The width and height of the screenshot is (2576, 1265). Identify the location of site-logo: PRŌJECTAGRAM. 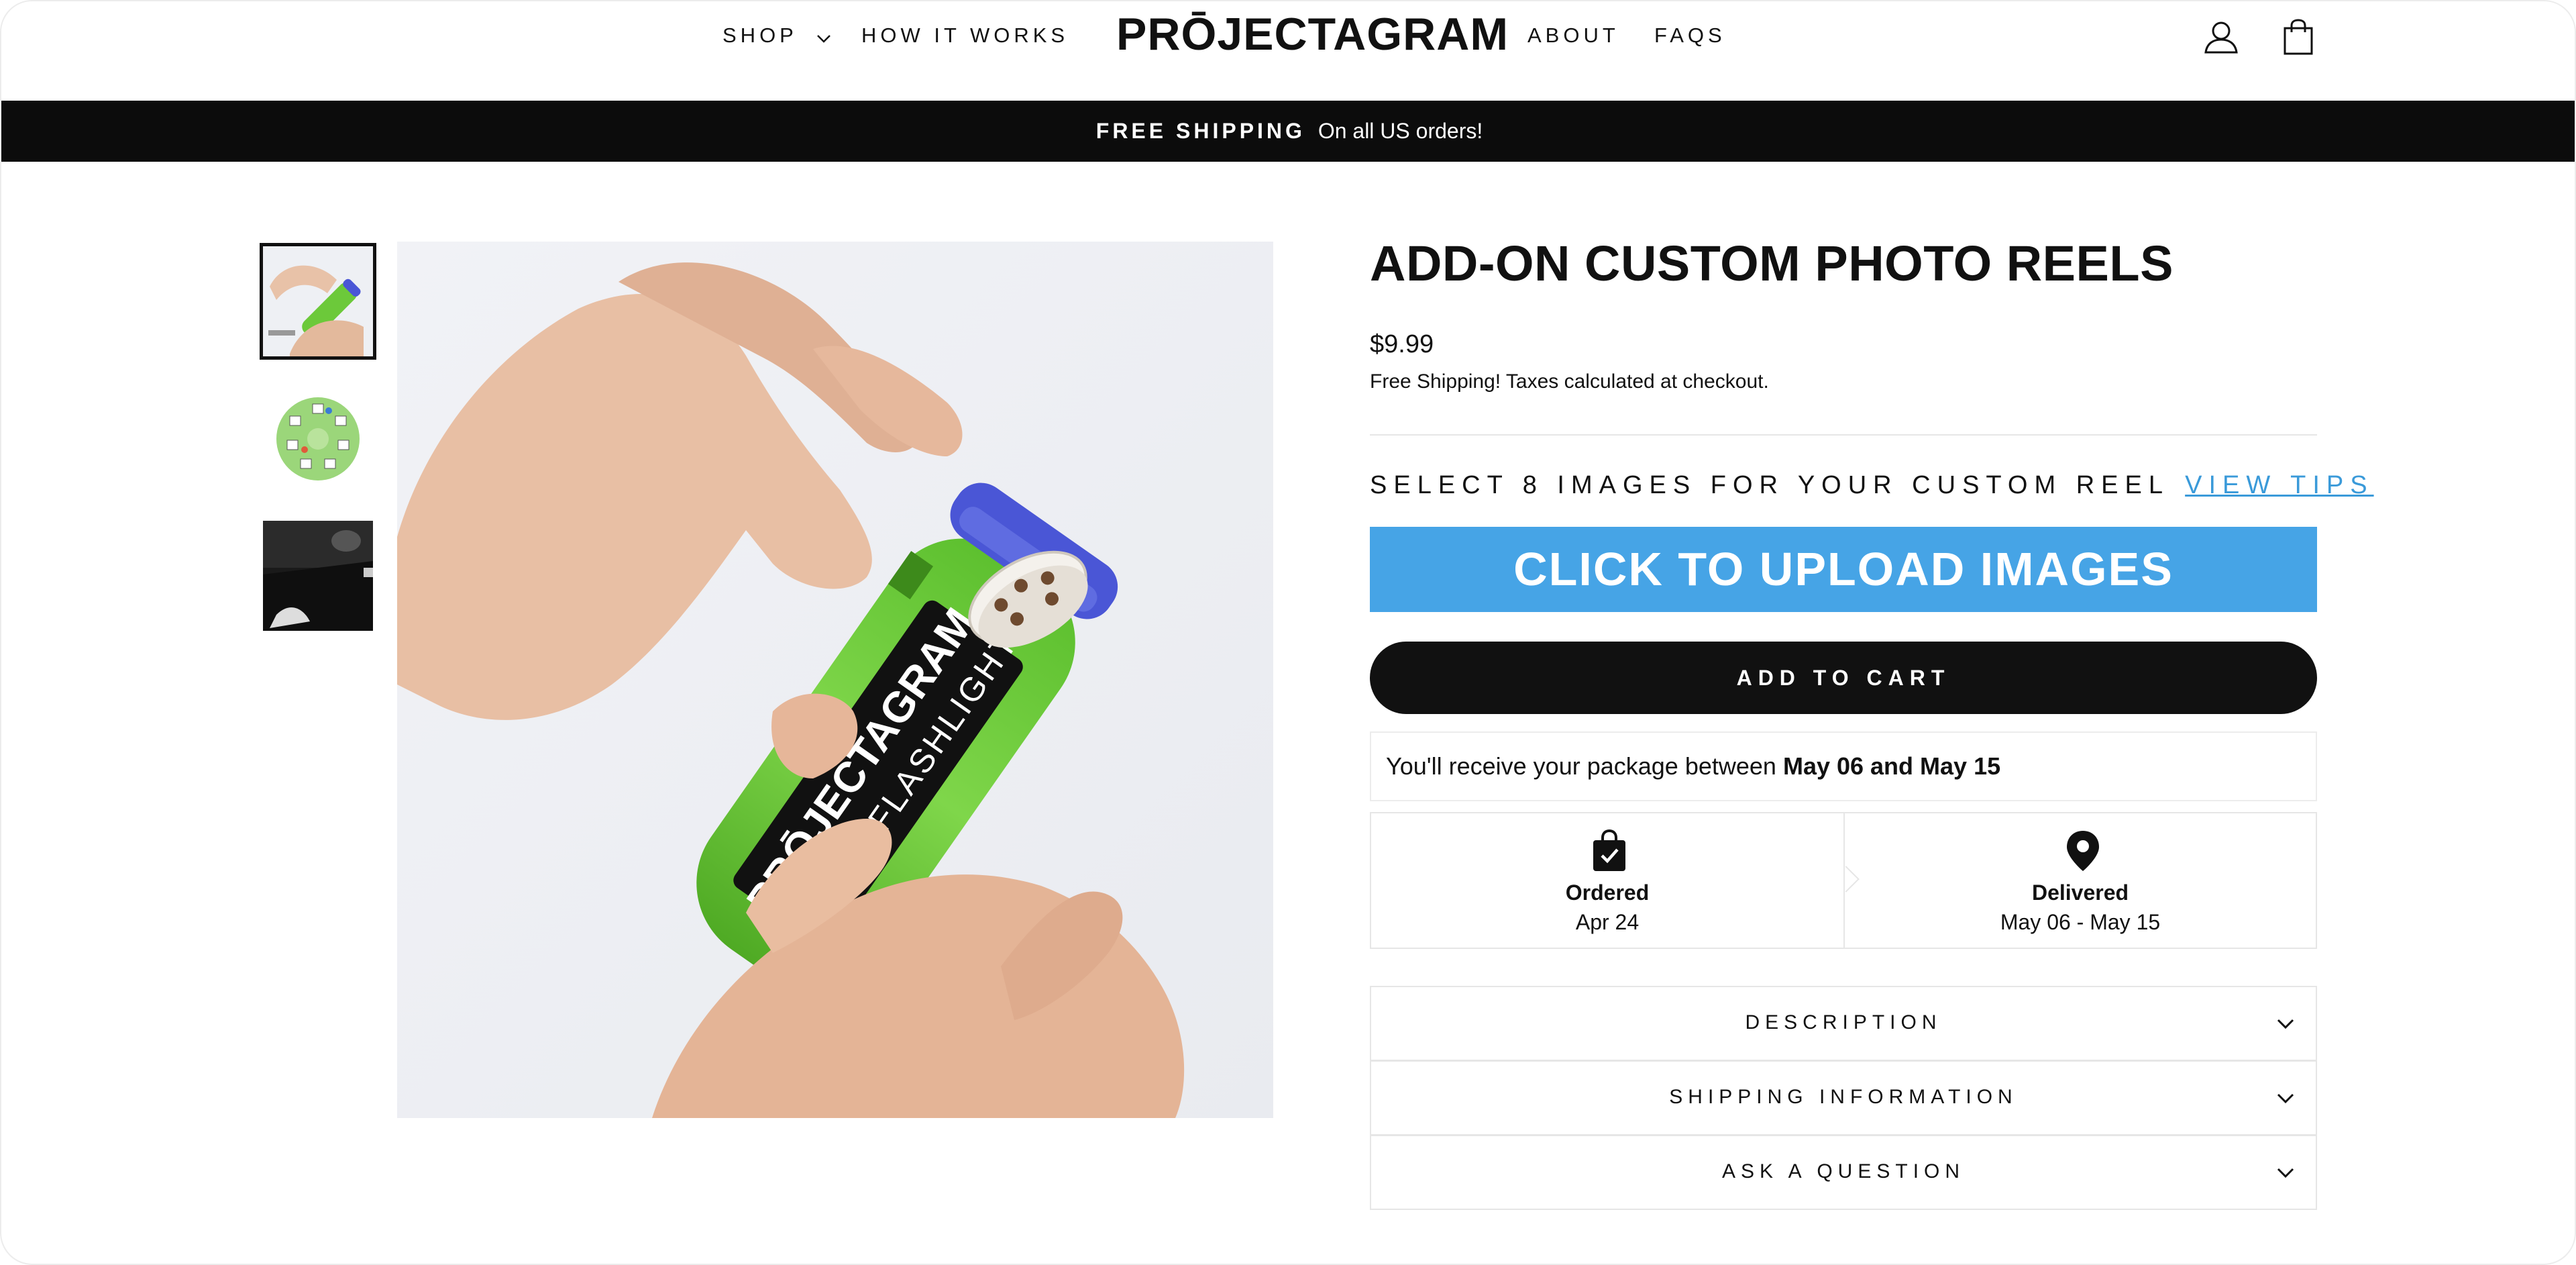
(1312, 34).